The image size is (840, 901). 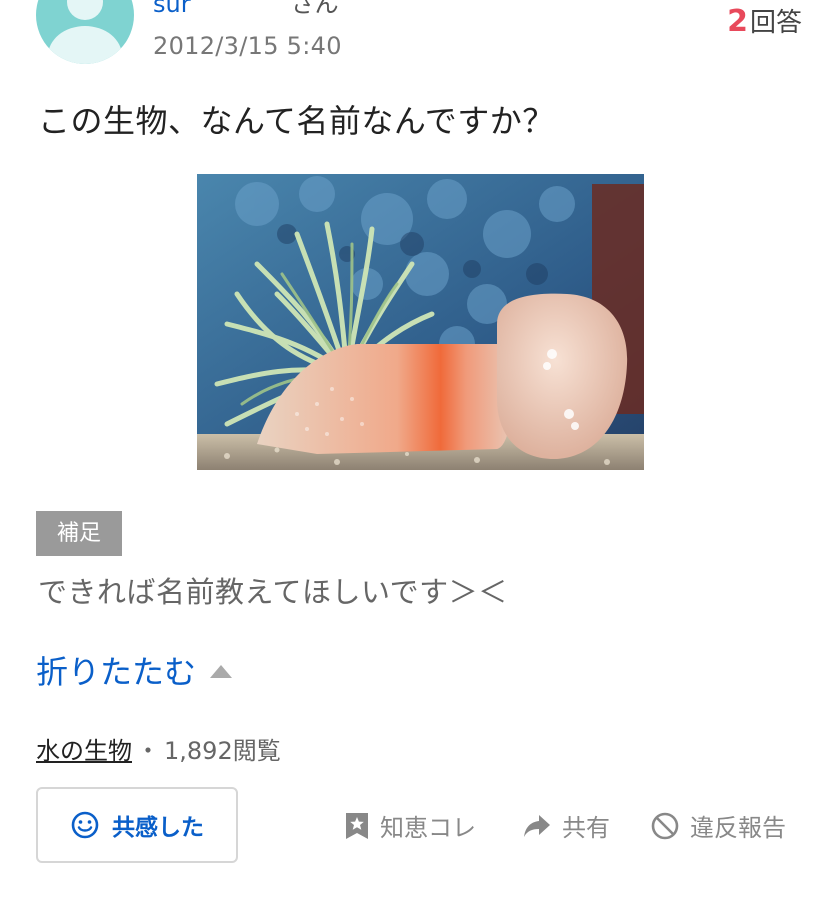 I want to click on fold-label: 折りたたむ, so click(x=116, y=670).